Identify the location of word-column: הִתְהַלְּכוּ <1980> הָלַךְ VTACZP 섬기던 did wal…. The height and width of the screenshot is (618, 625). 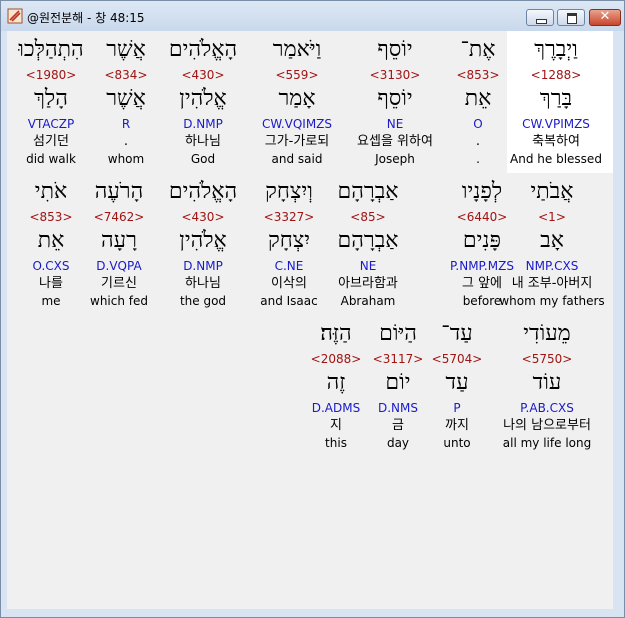
(53, 100).